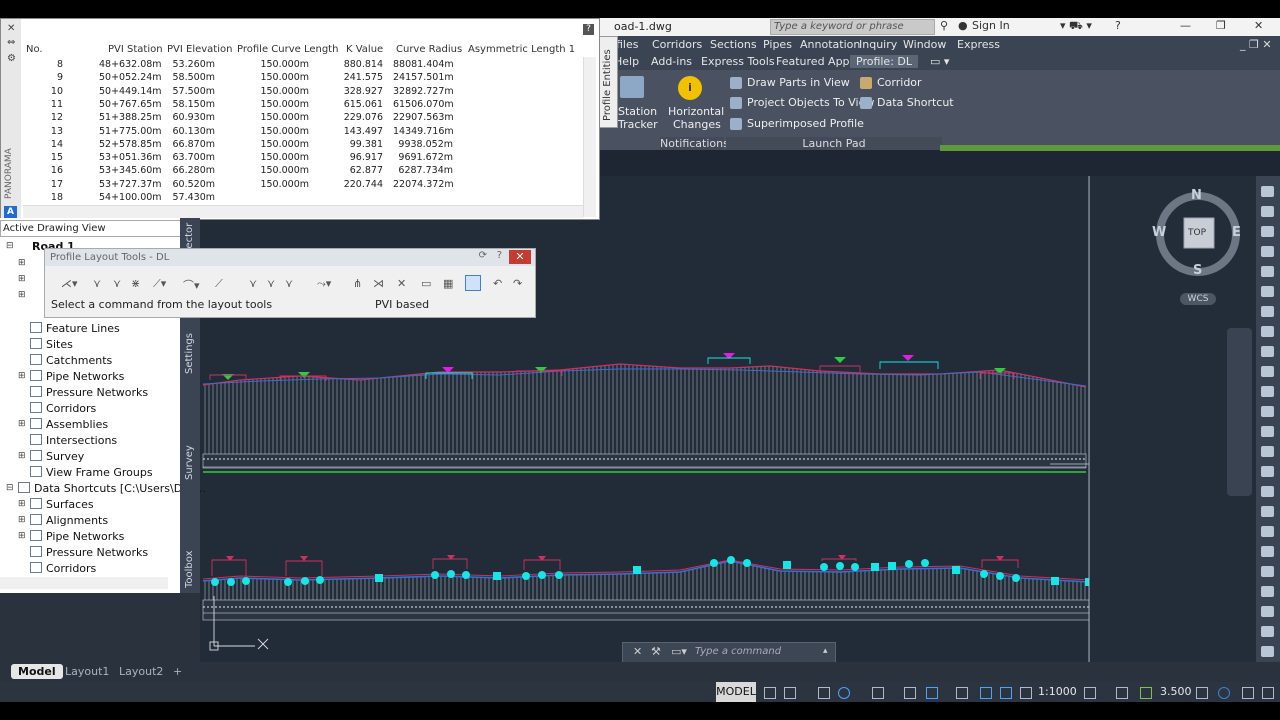 The image size is (1280, 720). I want to click on menu-item: Annotation, so click(830, 44).